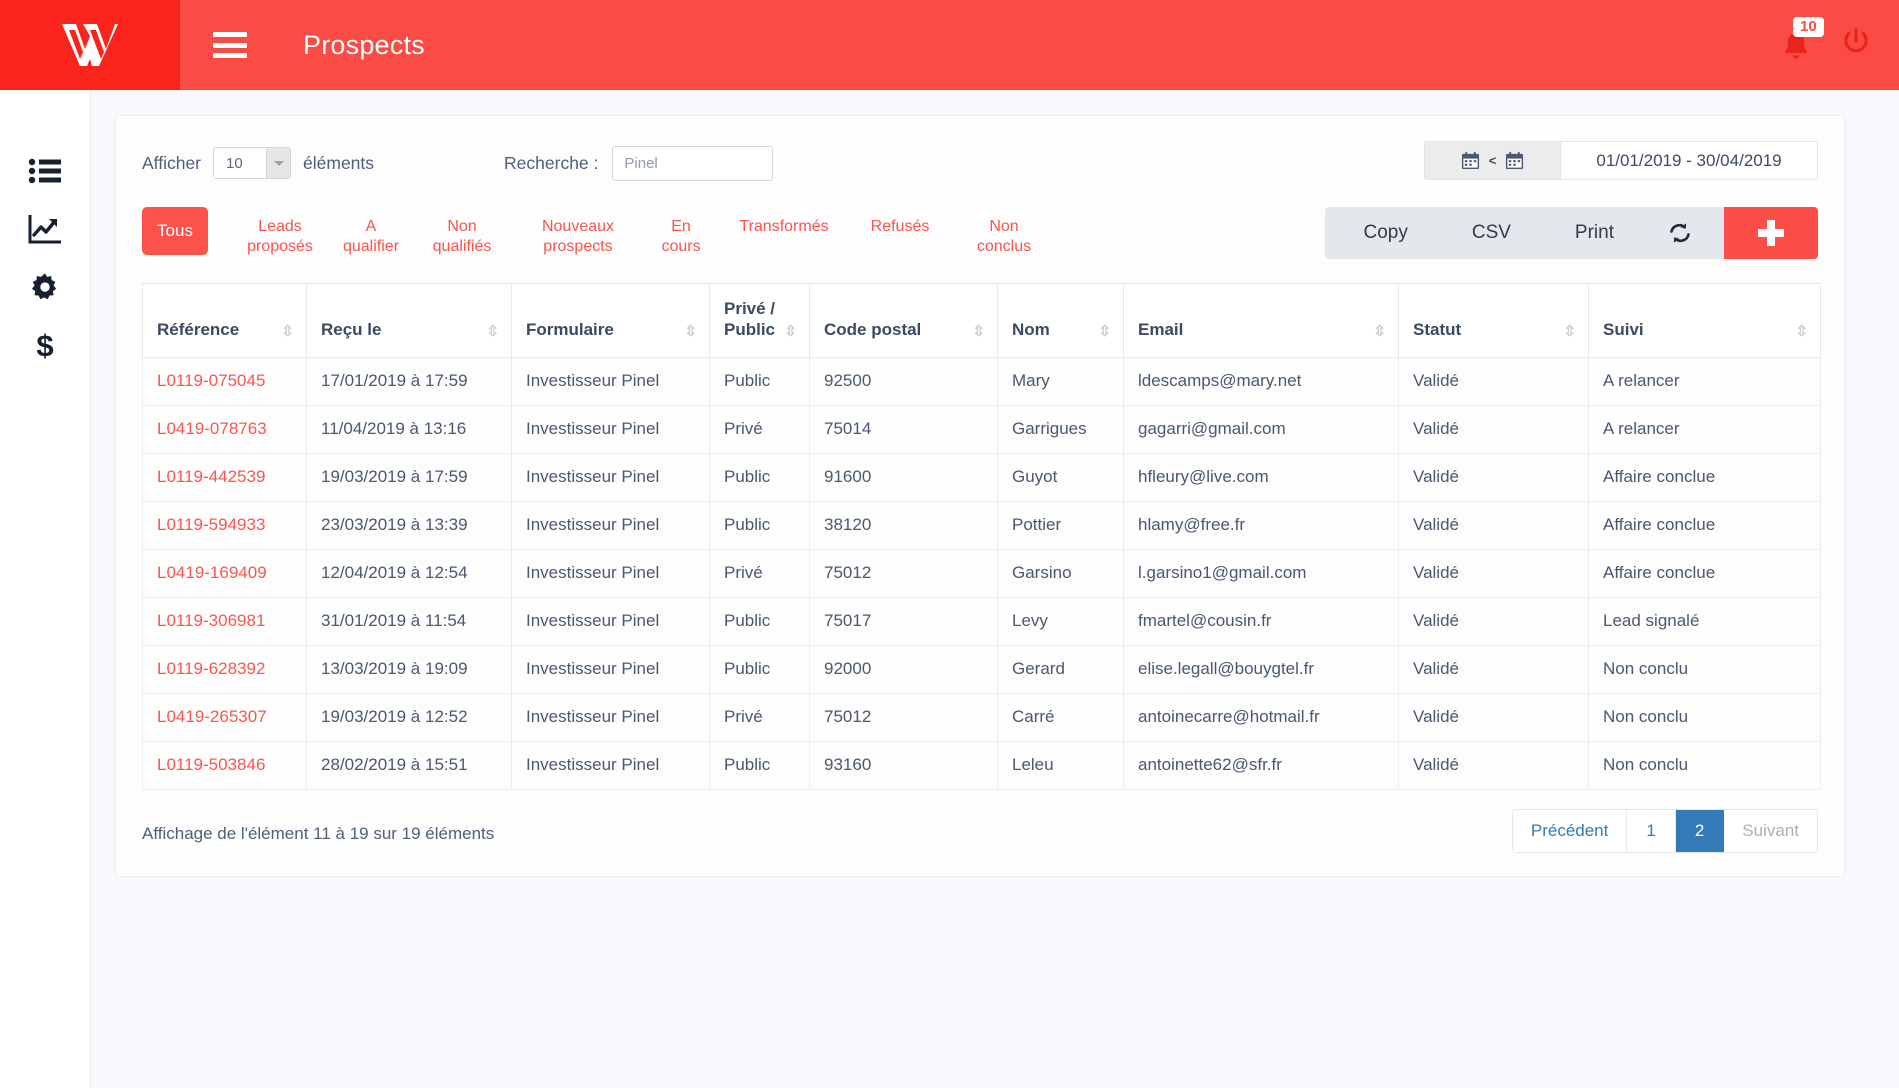 The width and height of the screenshot is (1899, 1088). What do you see at coordinates (903, 320) in the screenshot?
I see `column-header-postal-code: Code postal ⇳` at bounding box center [903, 320].